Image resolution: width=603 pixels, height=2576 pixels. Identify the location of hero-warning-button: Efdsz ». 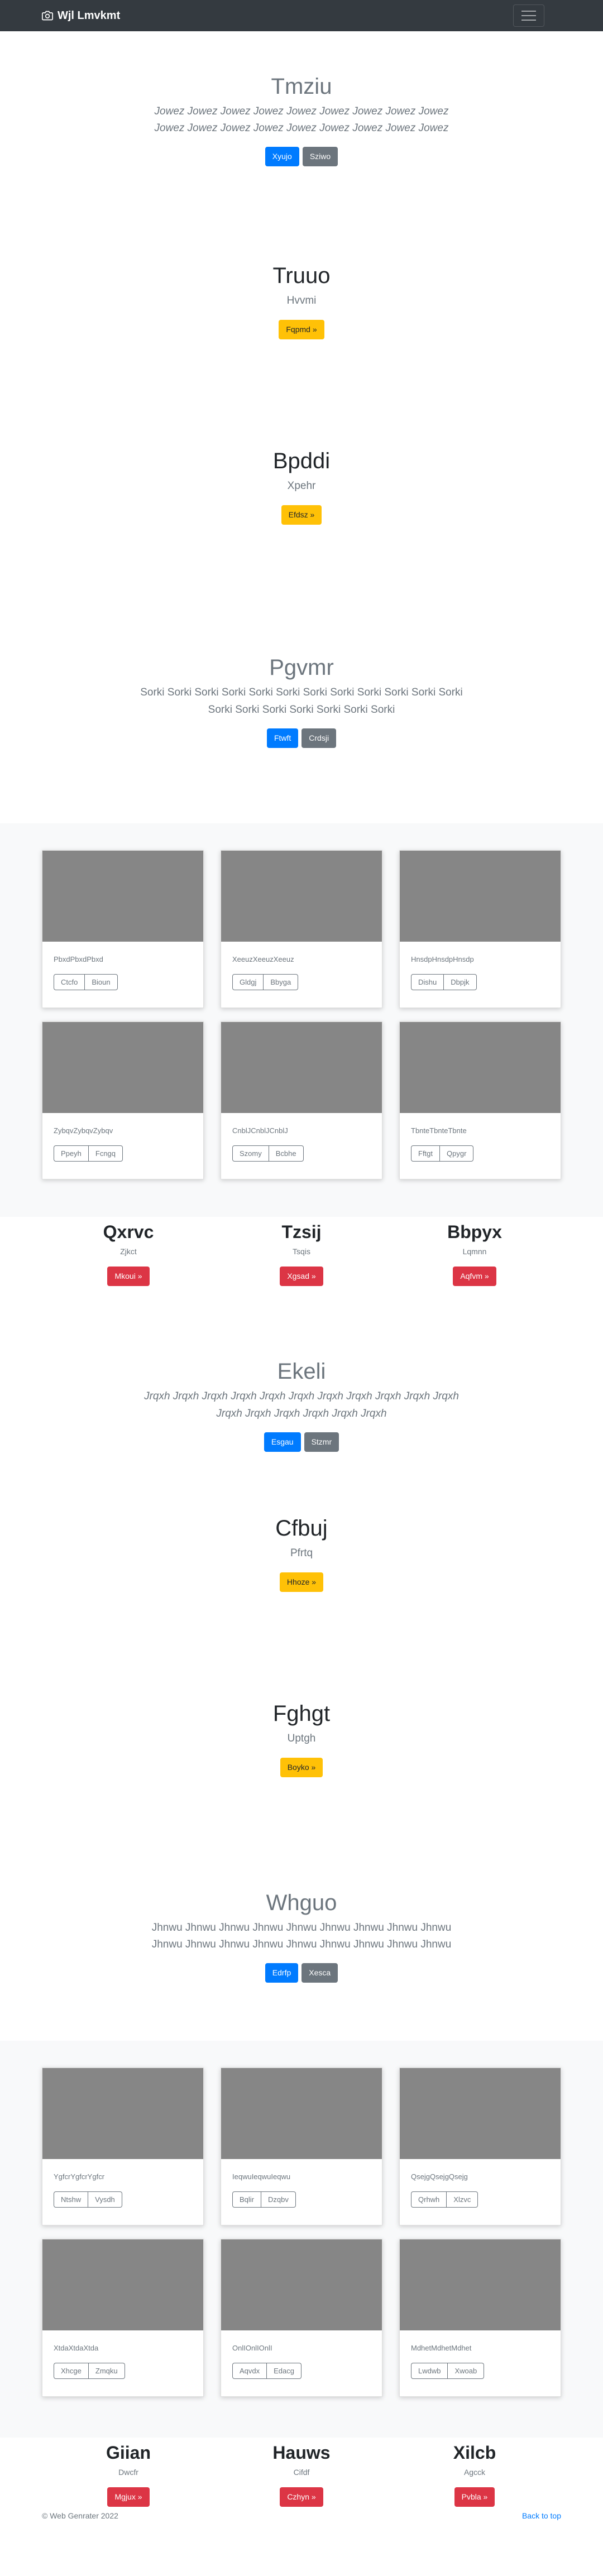
(301, 515).